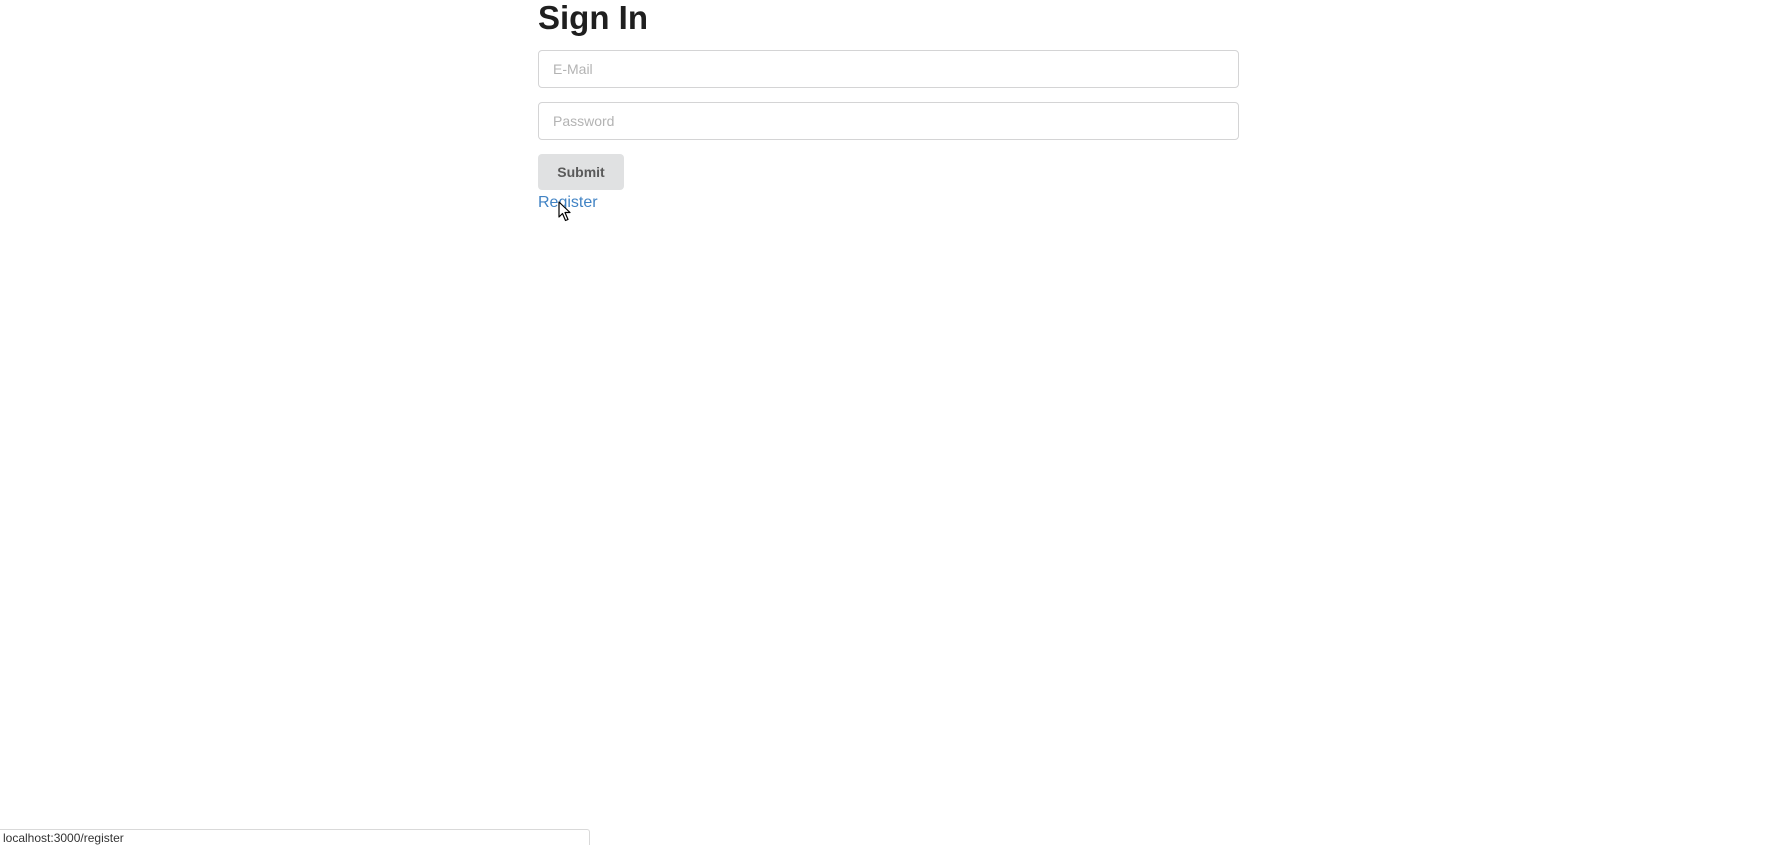 This screenshot has height=845, width=1775. I want to click on page-title: Sign In, so click(593, 18).